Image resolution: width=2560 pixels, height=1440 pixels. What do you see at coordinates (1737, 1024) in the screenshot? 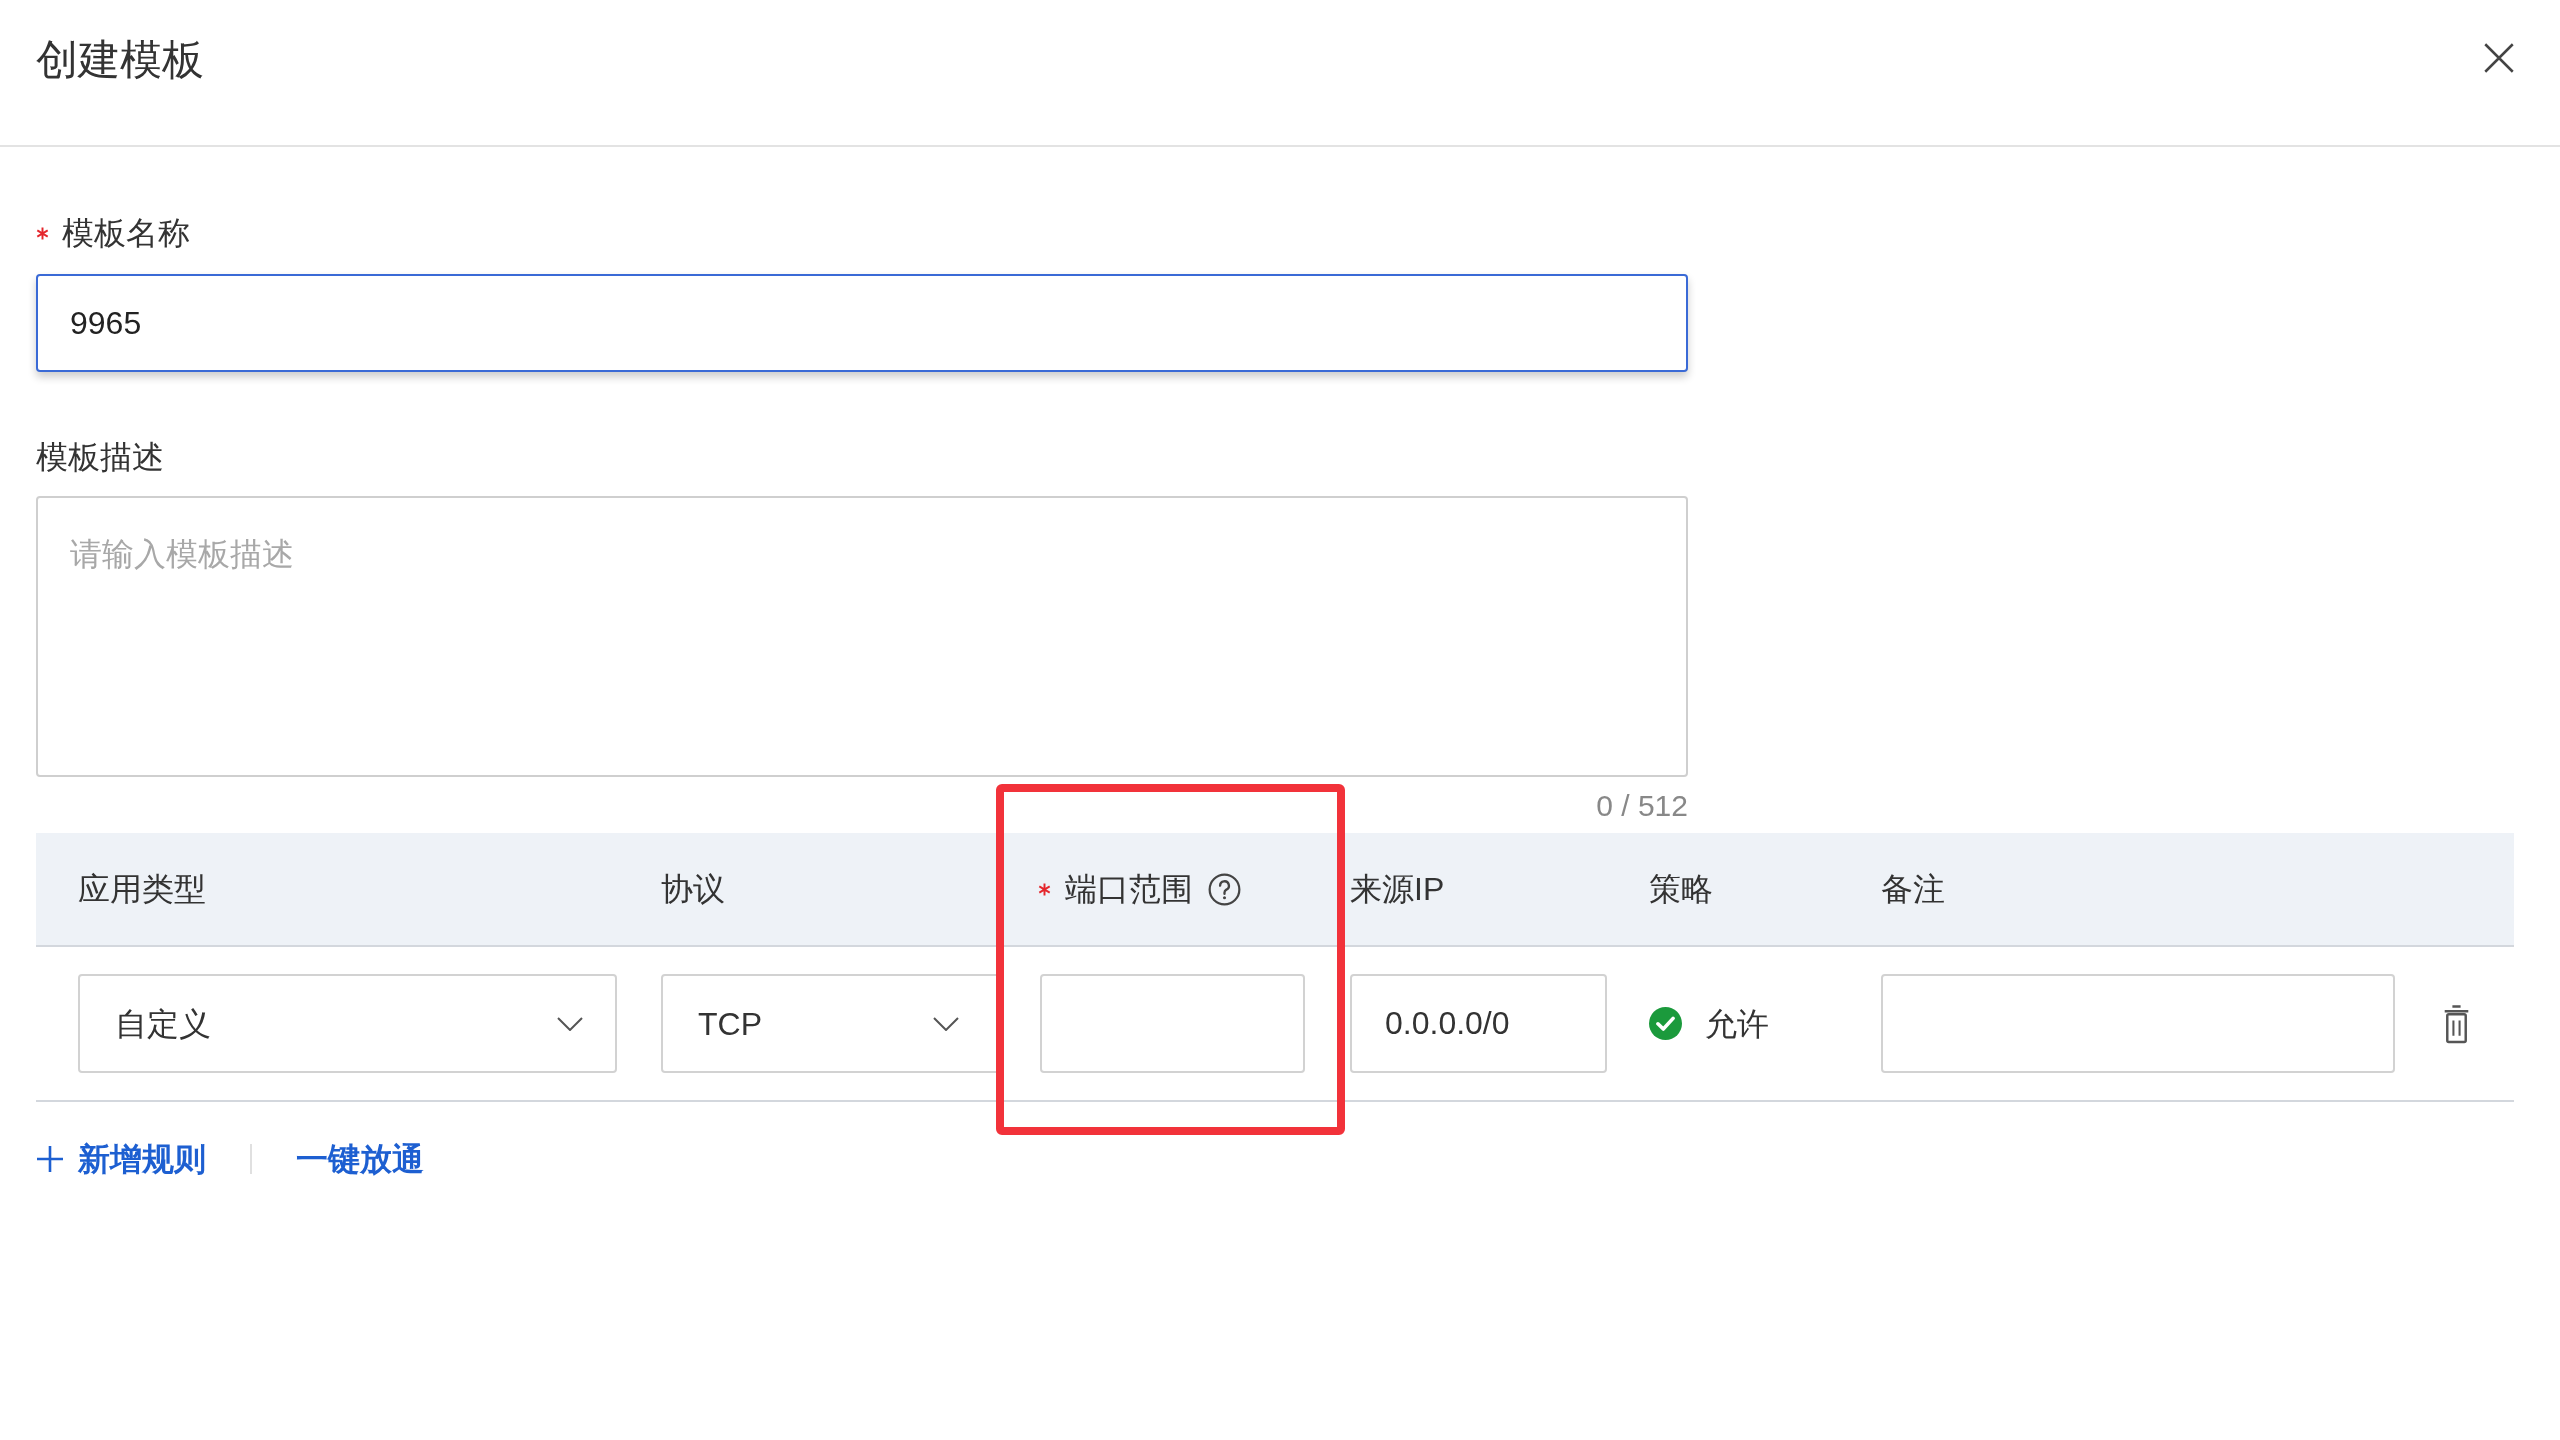
I see `policy-text: 允许` at bounding box center [1737, 1024].